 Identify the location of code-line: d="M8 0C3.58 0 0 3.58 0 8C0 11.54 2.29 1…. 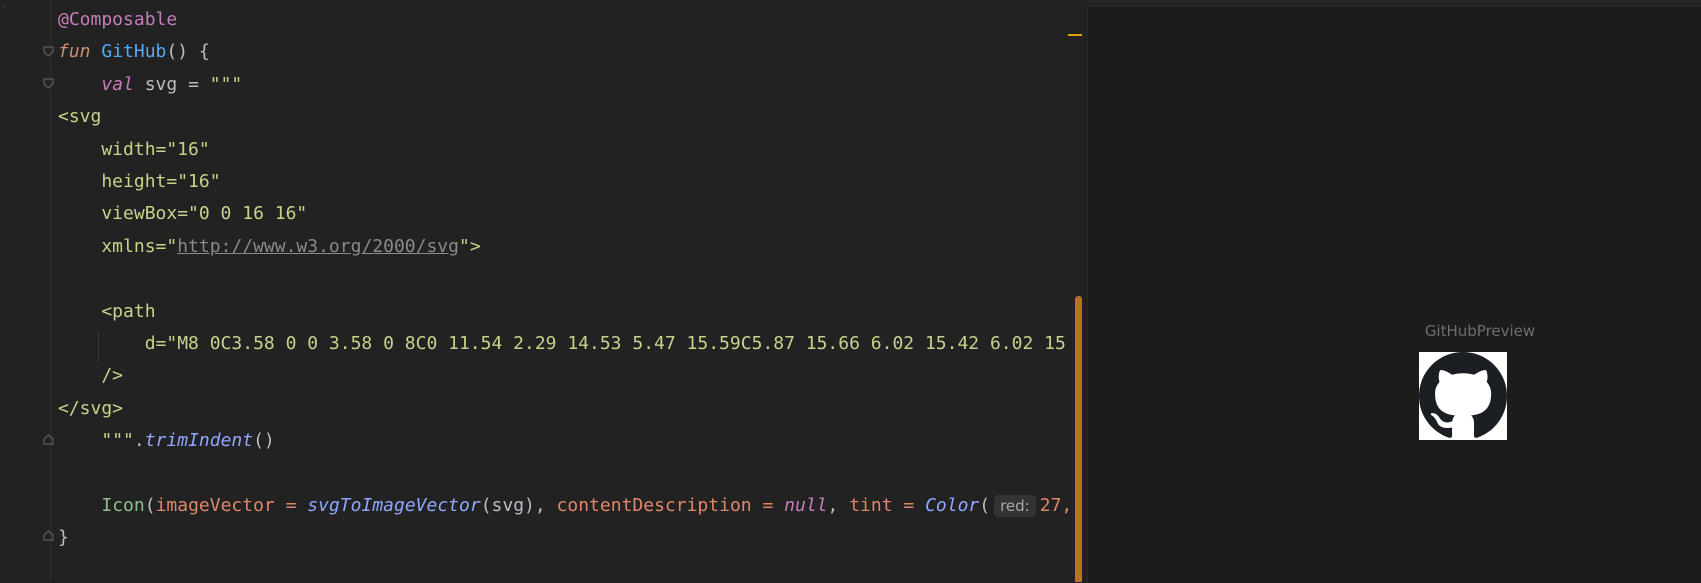
(562, 344).